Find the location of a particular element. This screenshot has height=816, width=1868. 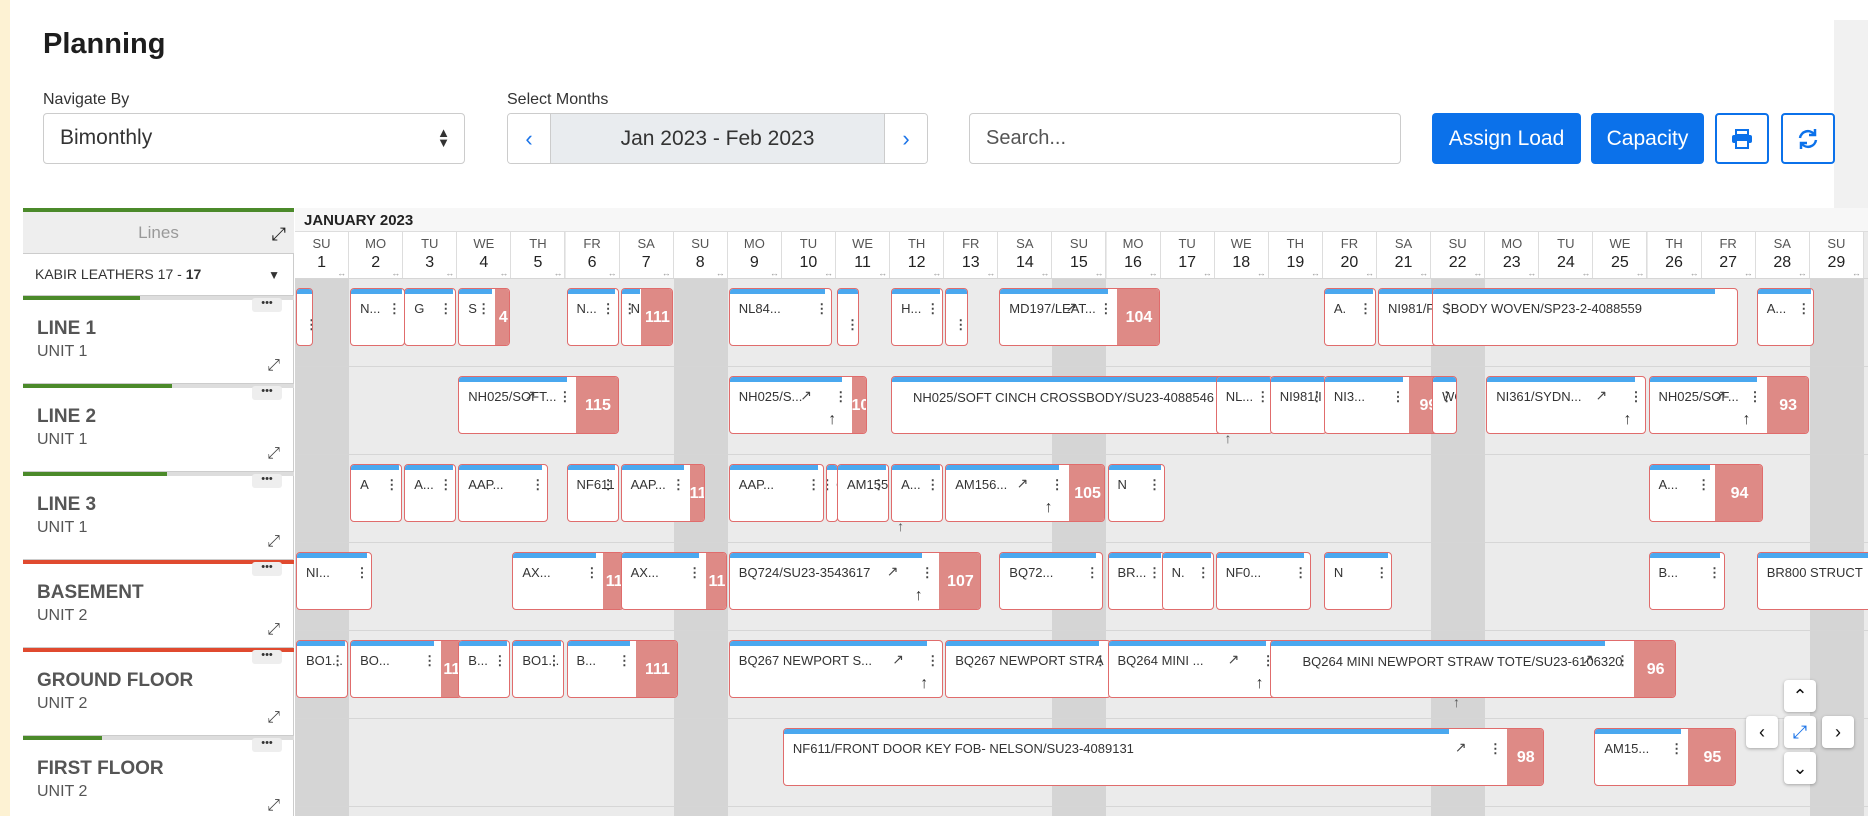

order-block: NI361/SYDN... ↗ ⋮ ↑ is located at coordinates (1566, 405).